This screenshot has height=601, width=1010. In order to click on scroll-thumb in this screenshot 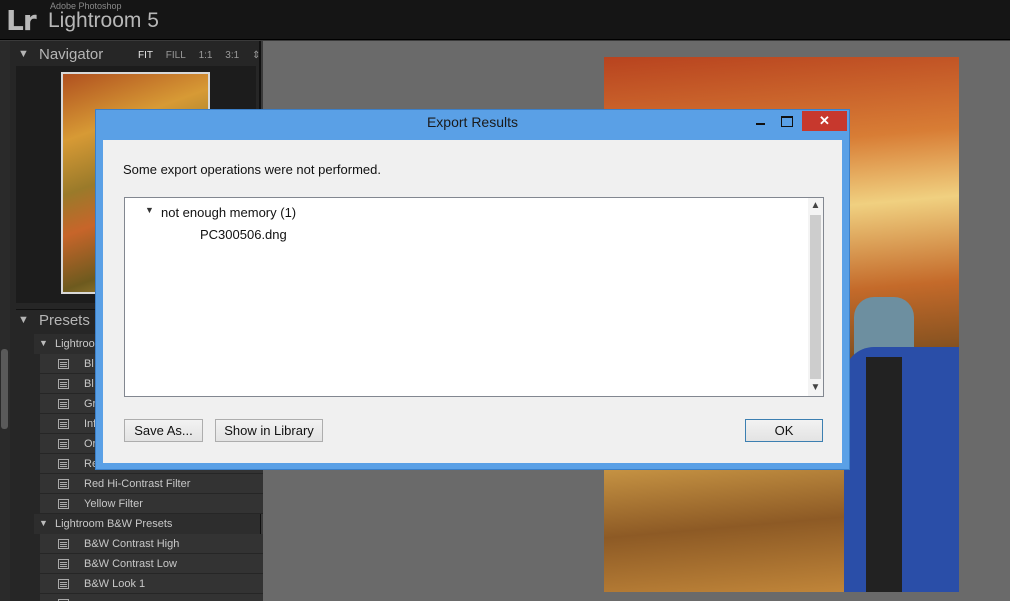, I will do `click(815, 297)`.